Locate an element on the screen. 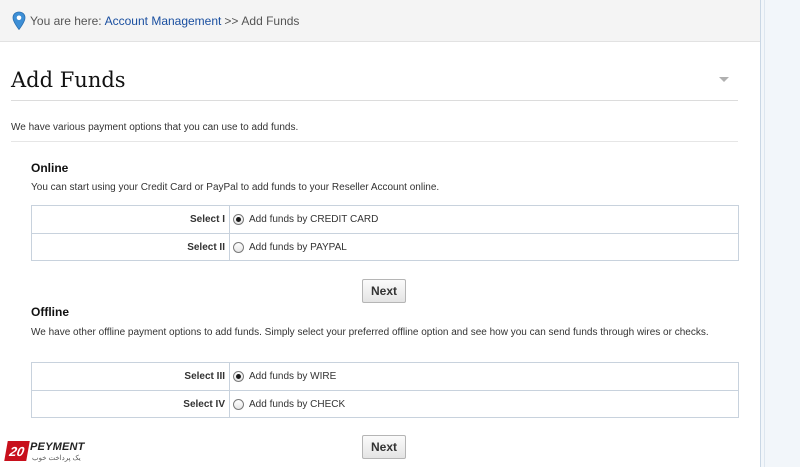 The width and height of the screenshot is (800, 467). collapse-triangle-icon is located at coordinates (724, 79).